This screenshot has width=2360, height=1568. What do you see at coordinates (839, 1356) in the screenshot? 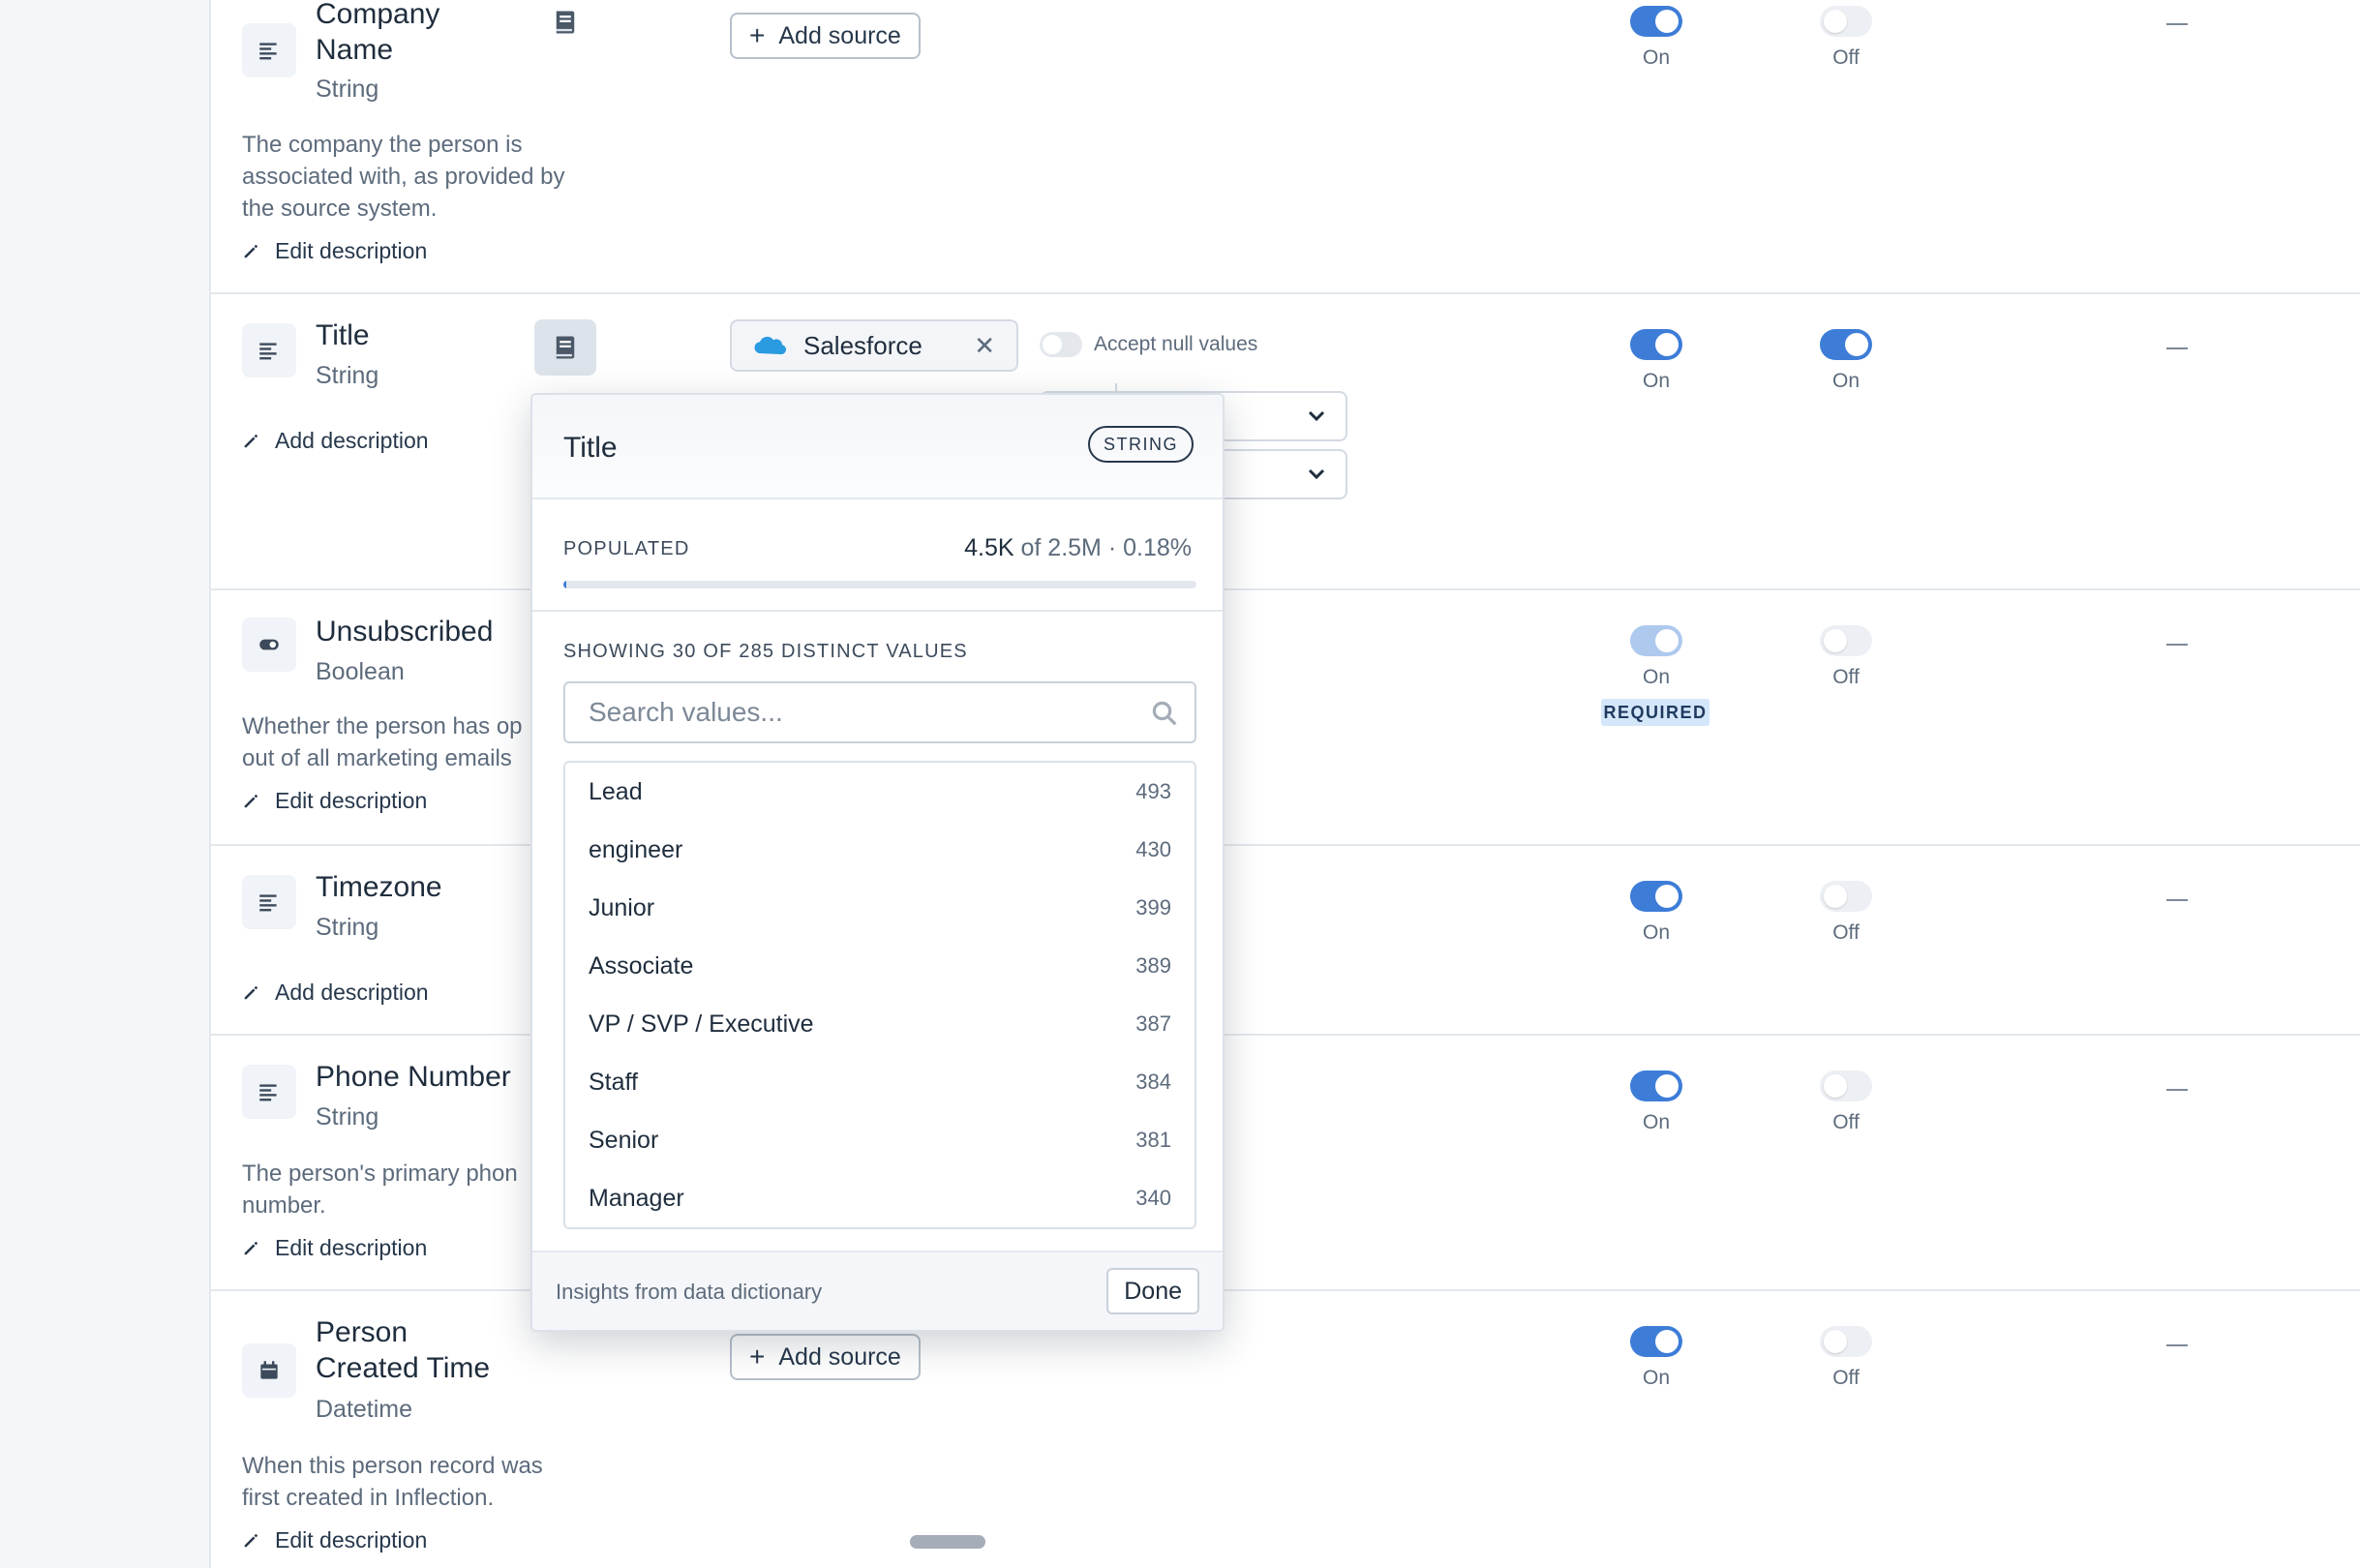
I see `add-source-label: Add source` at bounding box center [839, 1356].